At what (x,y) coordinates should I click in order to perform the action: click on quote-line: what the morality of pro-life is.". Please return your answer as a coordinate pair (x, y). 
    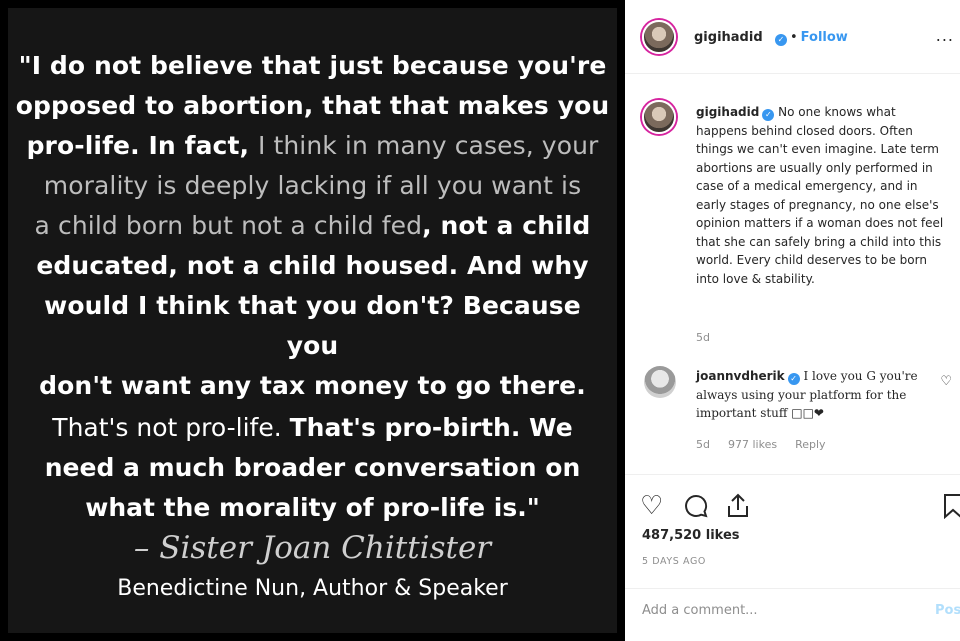
    Looking at the image, I should click on (312, 507).